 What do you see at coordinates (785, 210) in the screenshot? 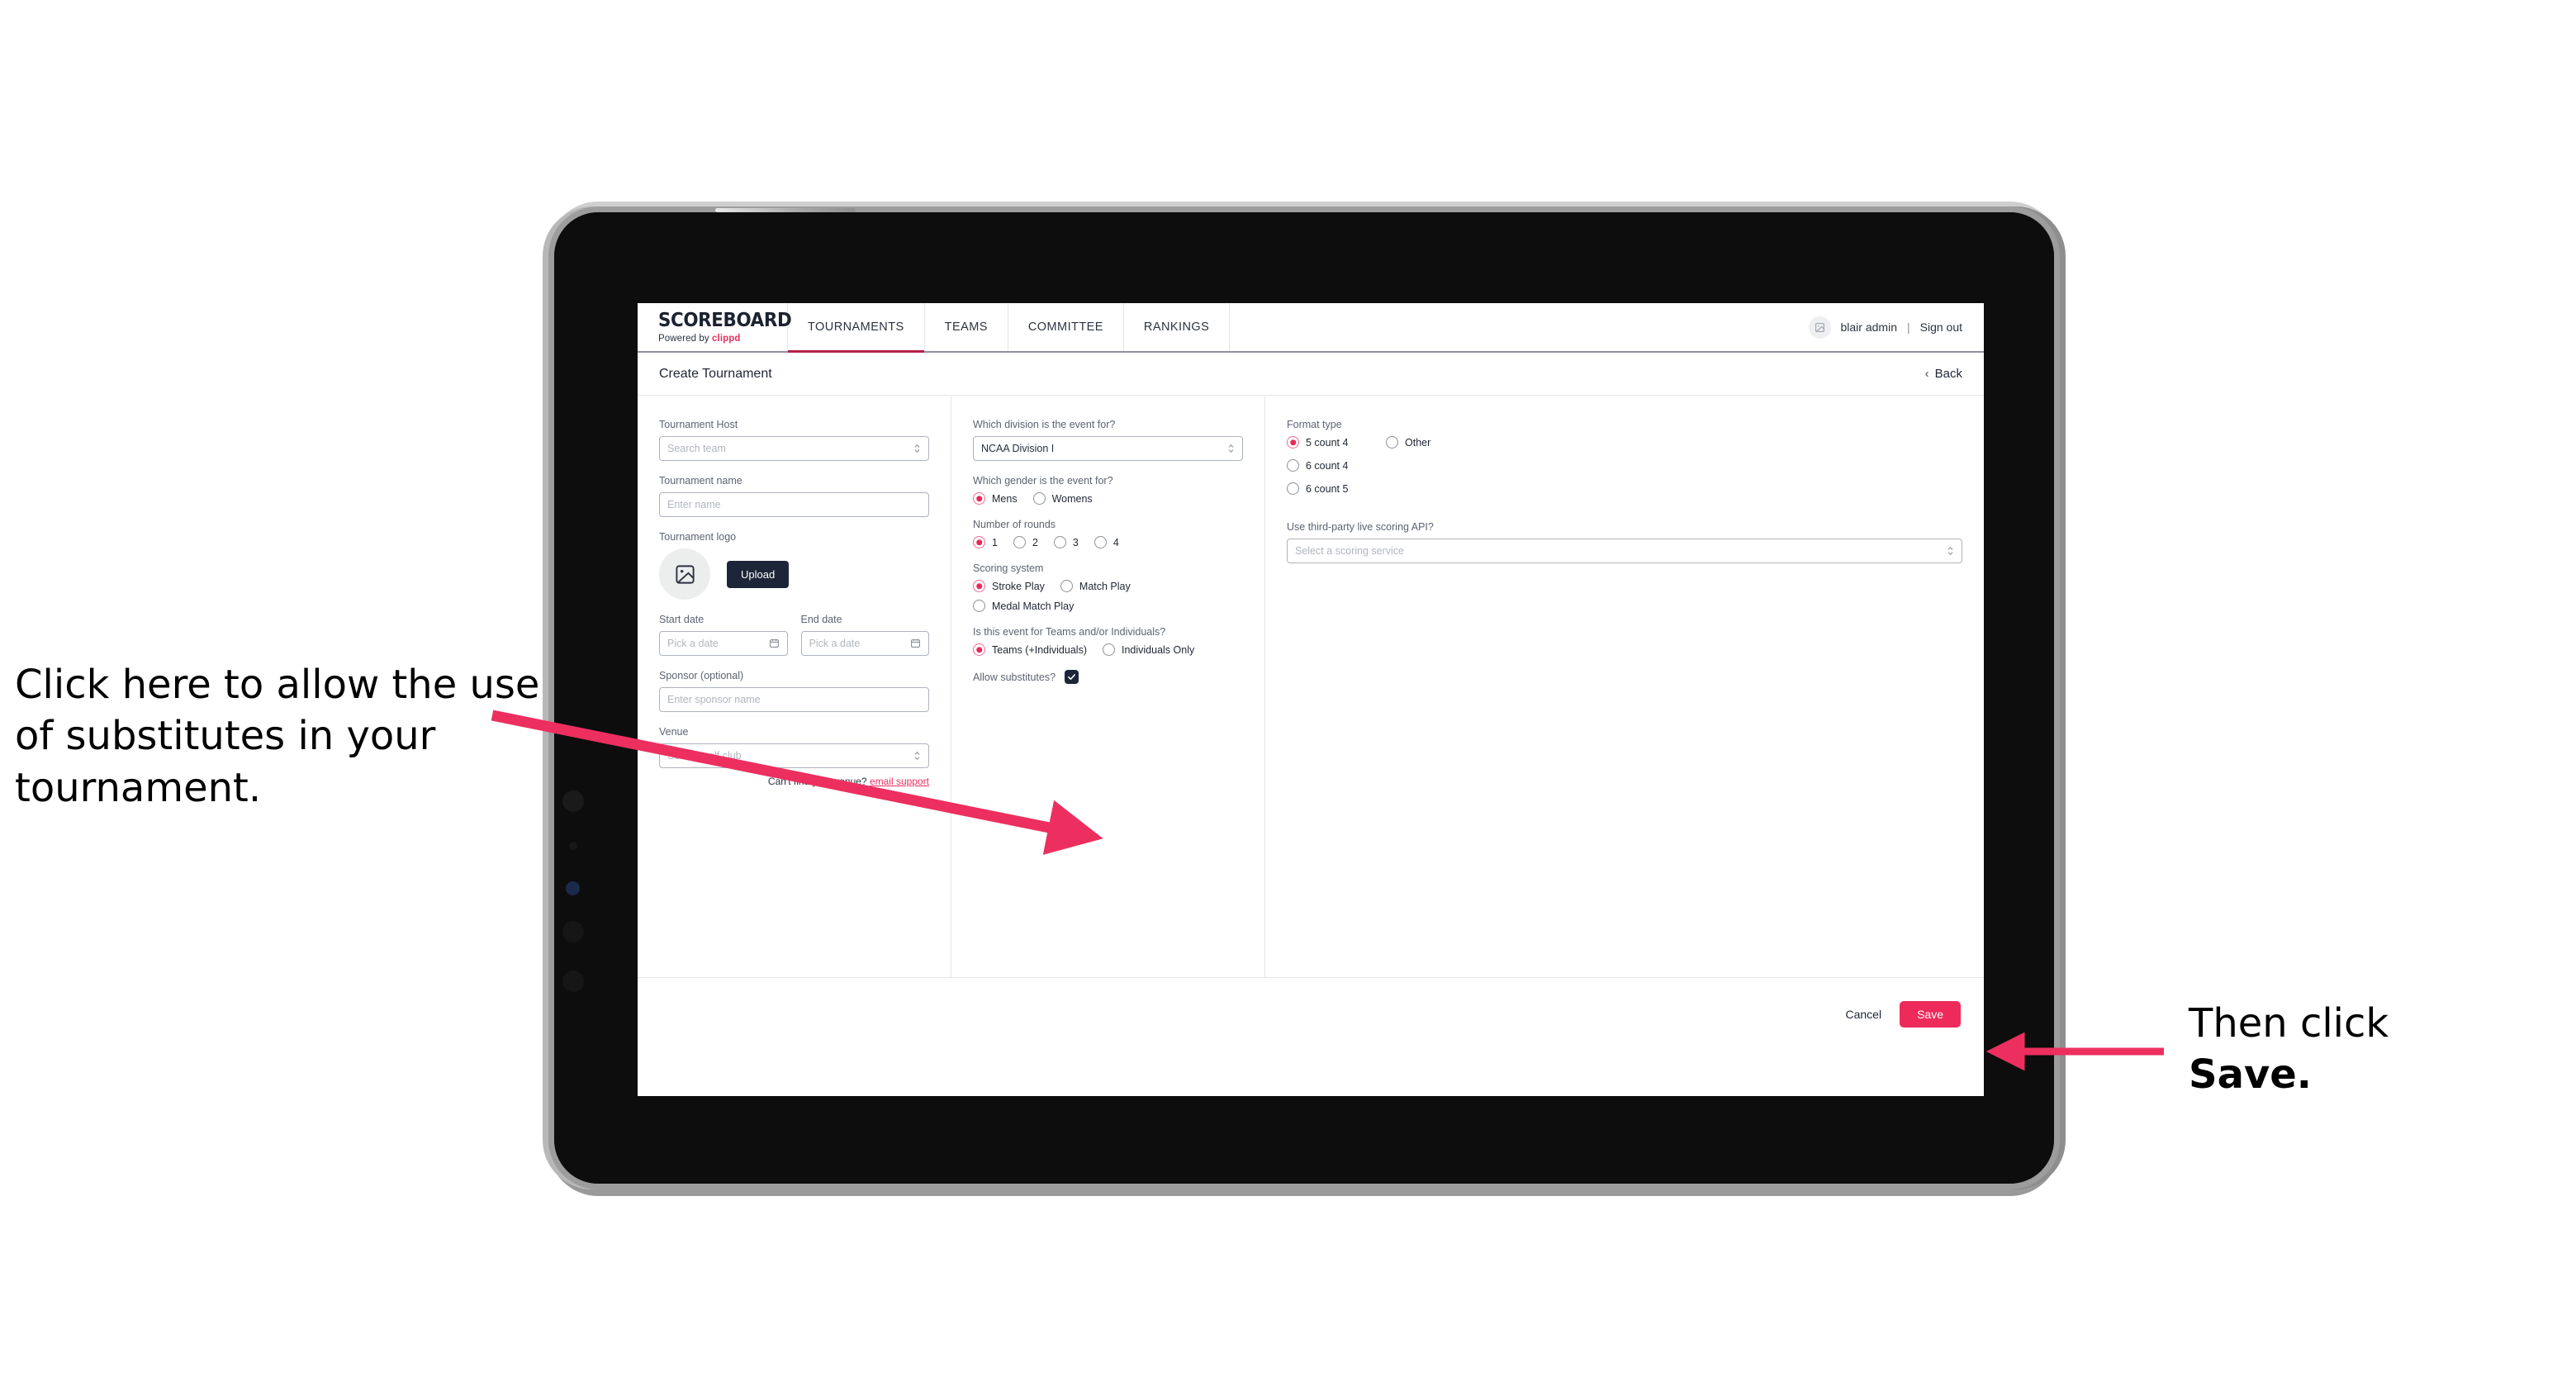
I see `speaker-grille` at bounding box center [785, 210].